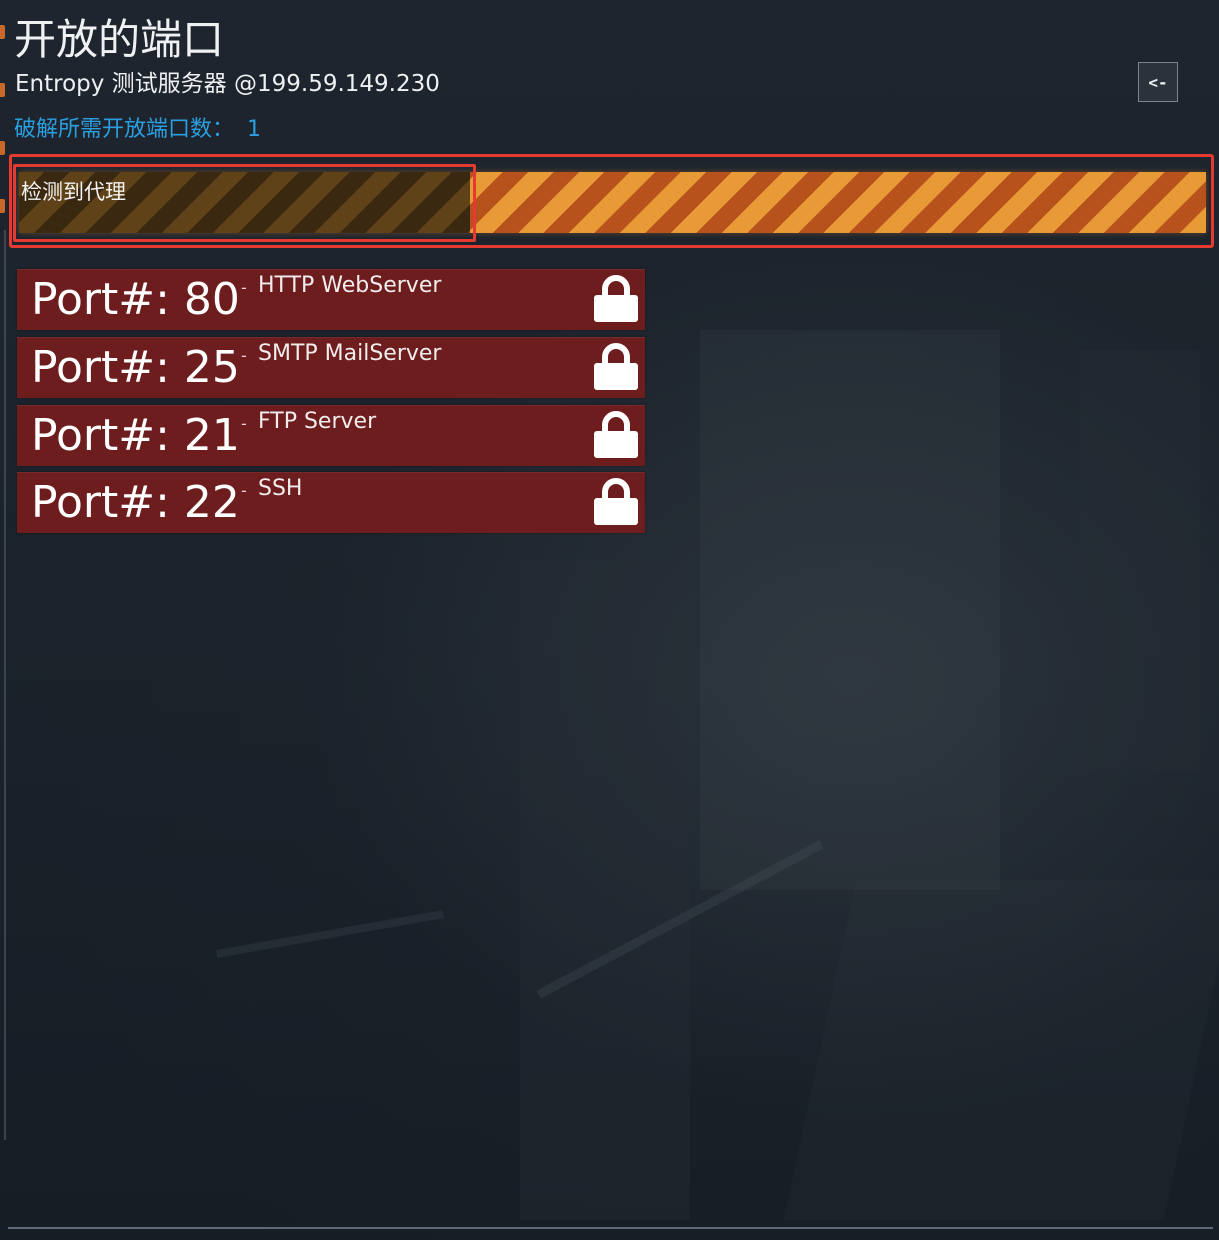 This screenshot has height=1240, width=1219. What do you see at coordinates (124, 129) in the screenshot?
I see `ports-required-label: 破解所需开放端口数：` at bounding box center [124, 129].